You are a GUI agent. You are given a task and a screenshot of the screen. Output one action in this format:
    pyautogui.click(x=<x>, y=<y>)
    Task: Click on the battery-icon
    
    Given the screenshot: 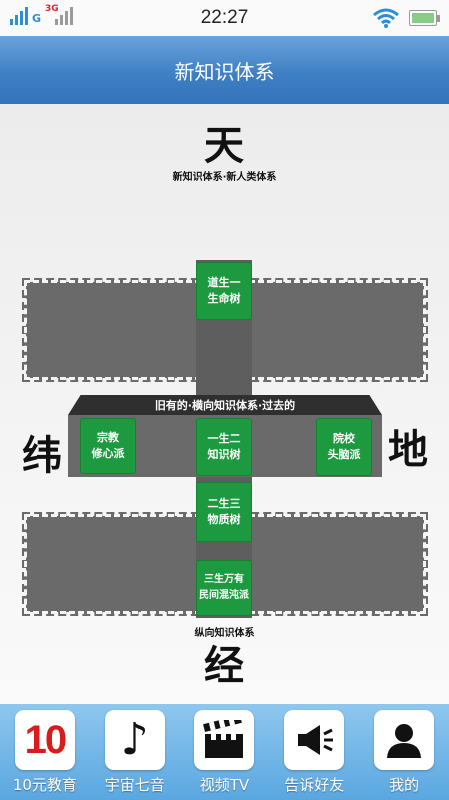 What is the action you would take?
    pyautogui.click(x=424, y=18)
    